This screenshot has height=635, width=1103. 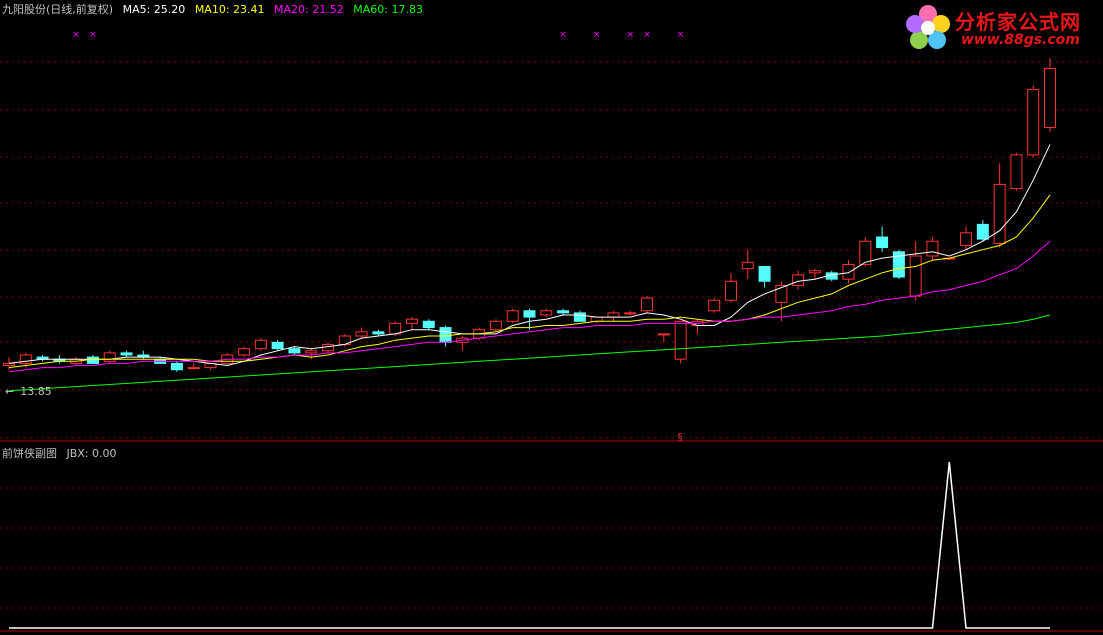 What do you see at coordinates (309, 9) in the screenshot?
I see `ma20-value: MA20: 21.52` at bounding box center [309, 9].